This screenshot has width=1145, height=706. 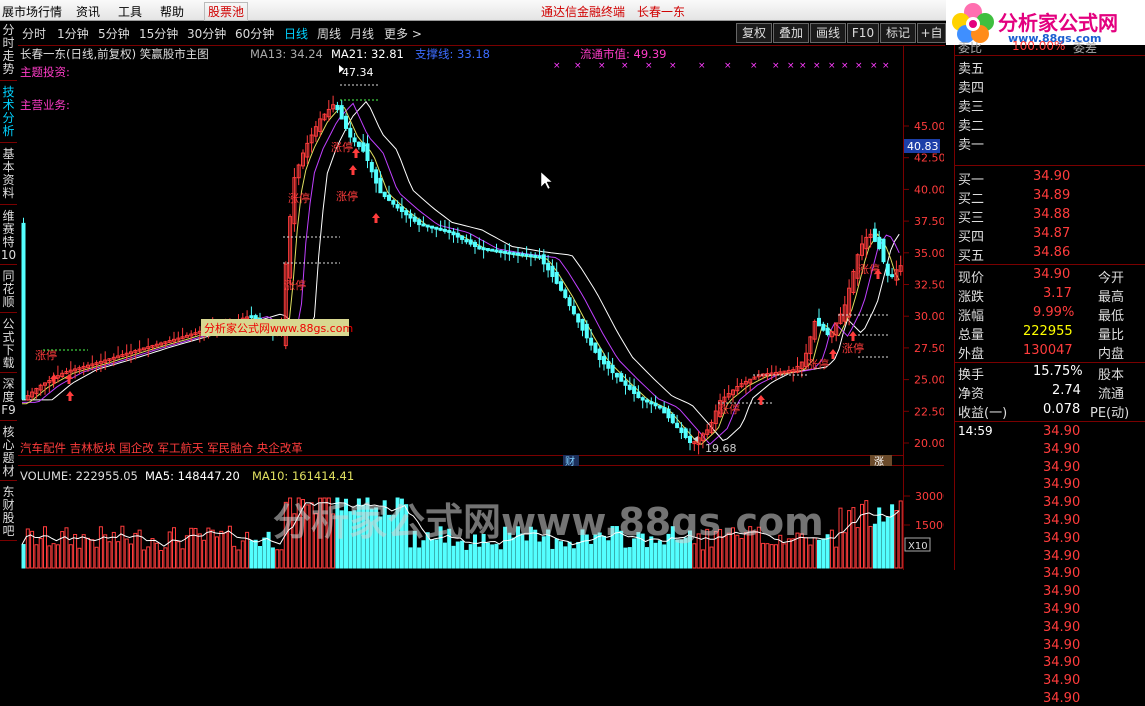 What do you see at coordinates (971, 316) in the screenshot?
I see `stat-label: 涨幅` at bounding box center [971, 316].